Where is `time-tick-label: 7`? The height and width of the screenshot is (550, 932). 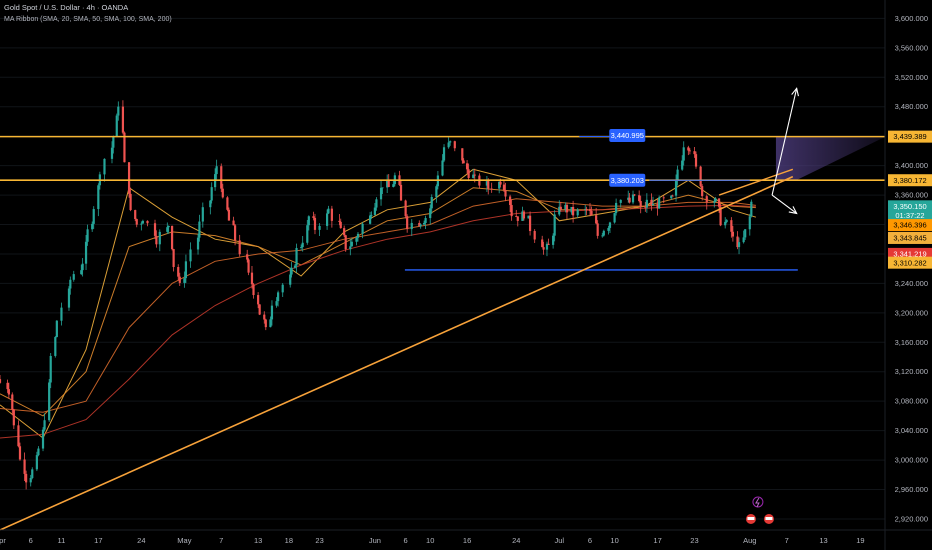 time-tick-label: 7 is located at coordinates (787, 540).